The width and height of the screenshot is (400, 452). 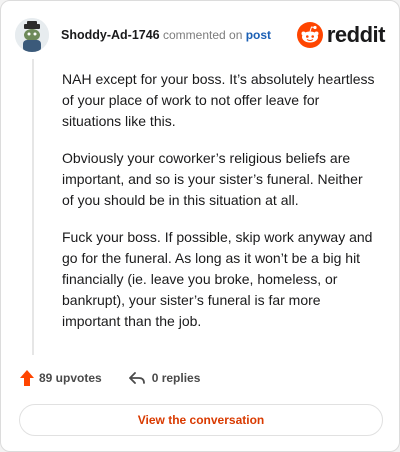 I want to click on avatar-snoo-icon, so click(x=32, y=35).